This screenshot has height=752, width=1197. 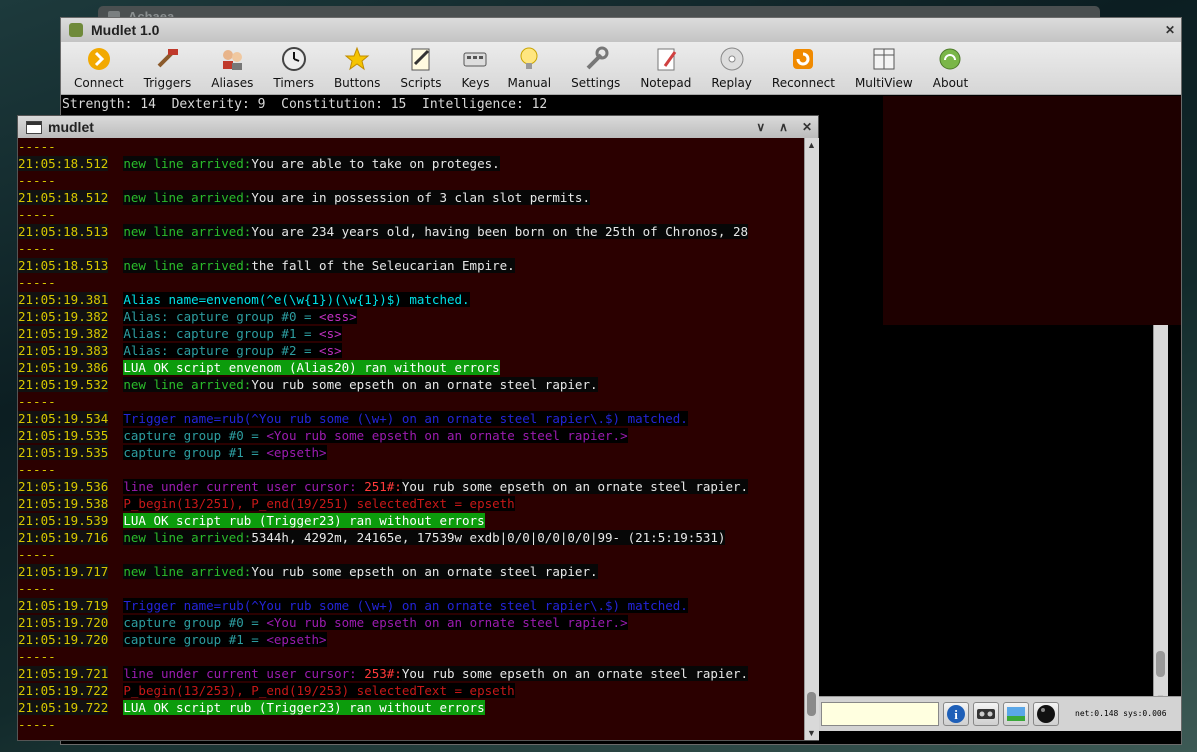 What do you see at coordinates (950, 70) in the screenshot?
I see `toolbar-button-about: About` at bounding box center [950, 70].